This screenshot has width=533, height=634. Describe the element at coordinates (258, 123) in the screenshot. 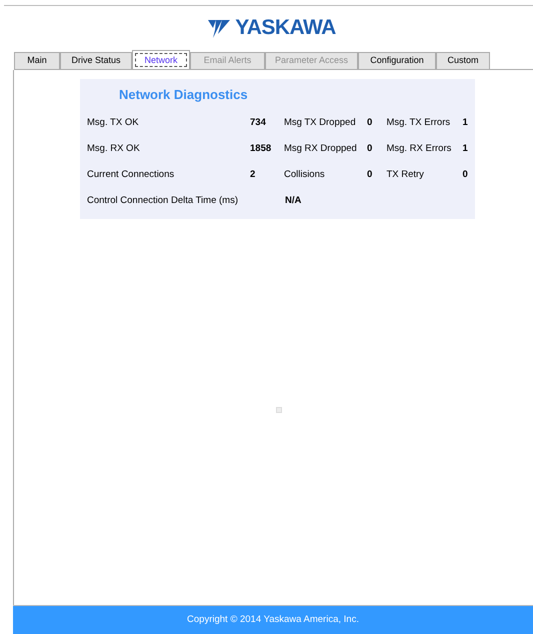

I see `field-value: 734` at that location.